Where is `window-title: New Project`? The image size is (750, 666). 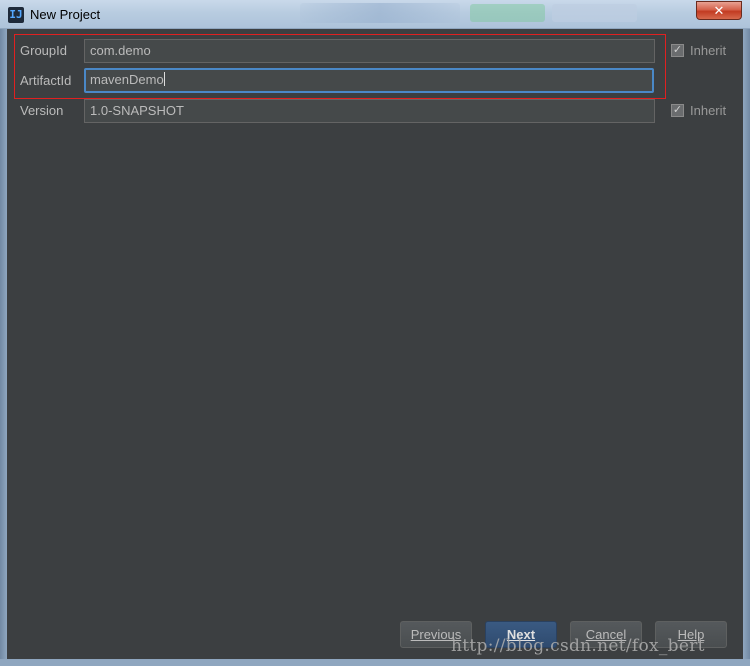
window-title: New Project is located at coordinates (65, 14).